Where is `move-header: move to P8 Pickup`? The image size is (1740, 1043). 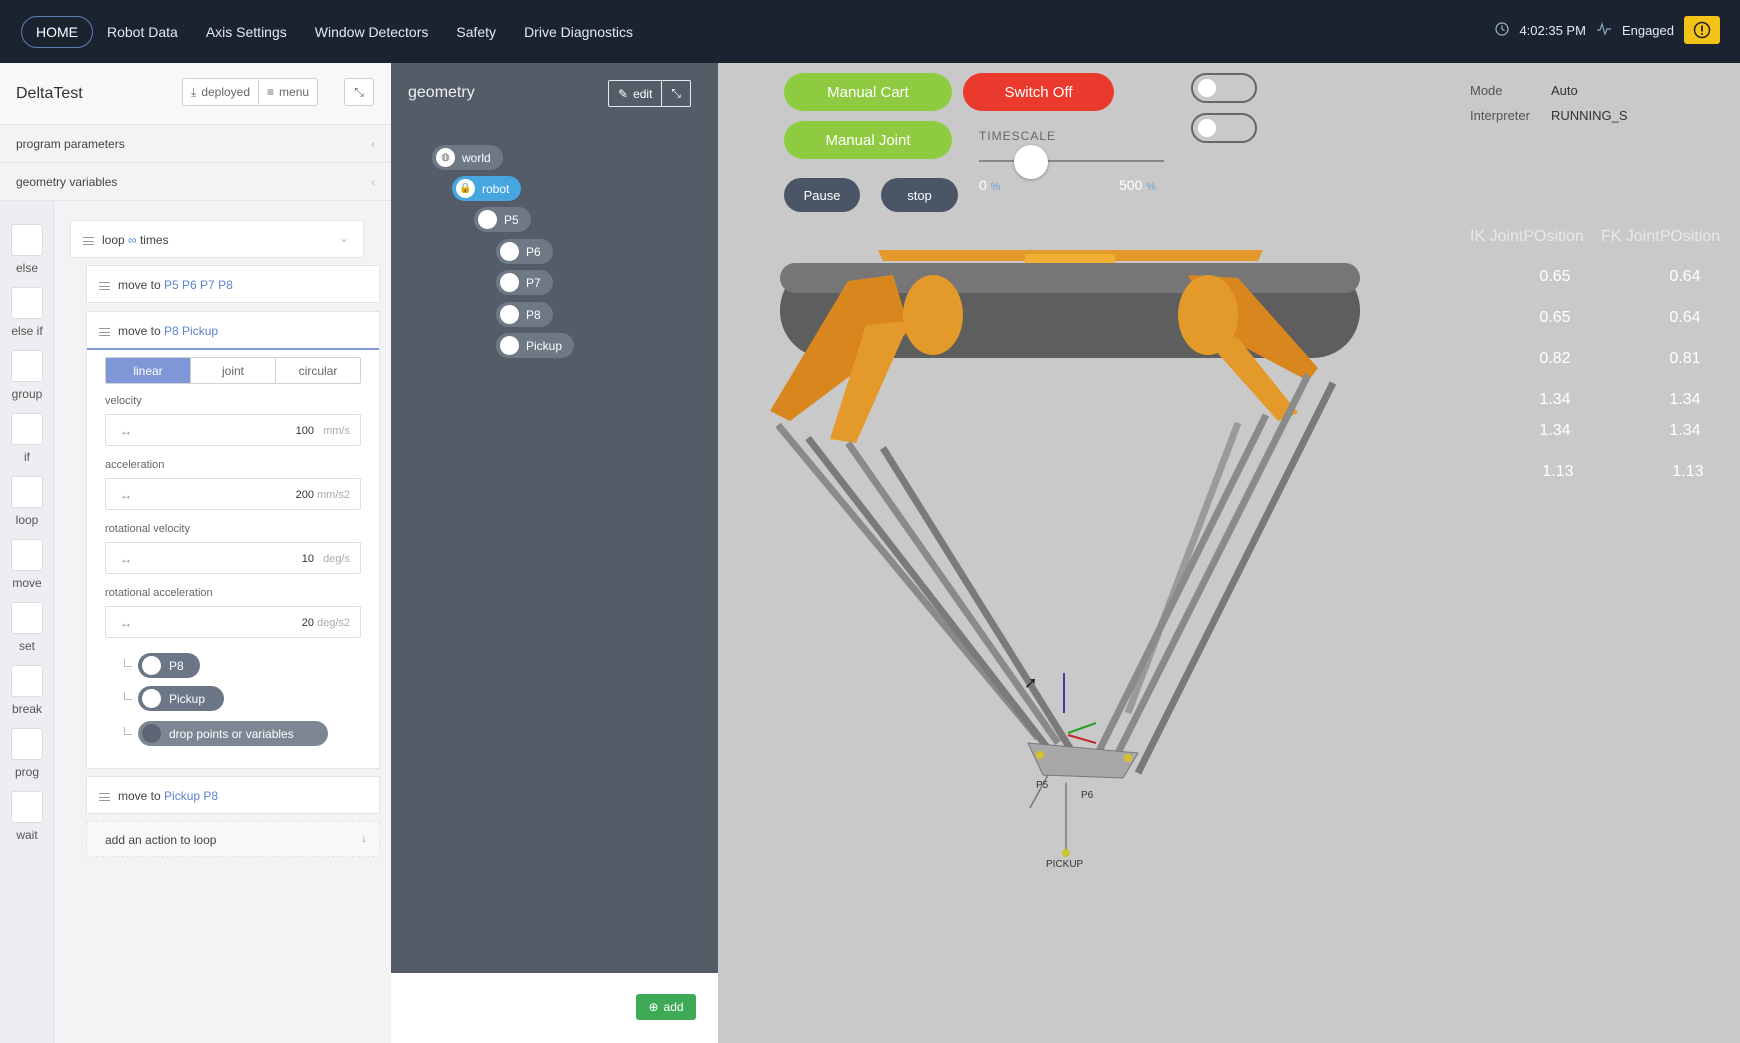 move-header: move to P8 Pickup is located at coordinates (233, 331).